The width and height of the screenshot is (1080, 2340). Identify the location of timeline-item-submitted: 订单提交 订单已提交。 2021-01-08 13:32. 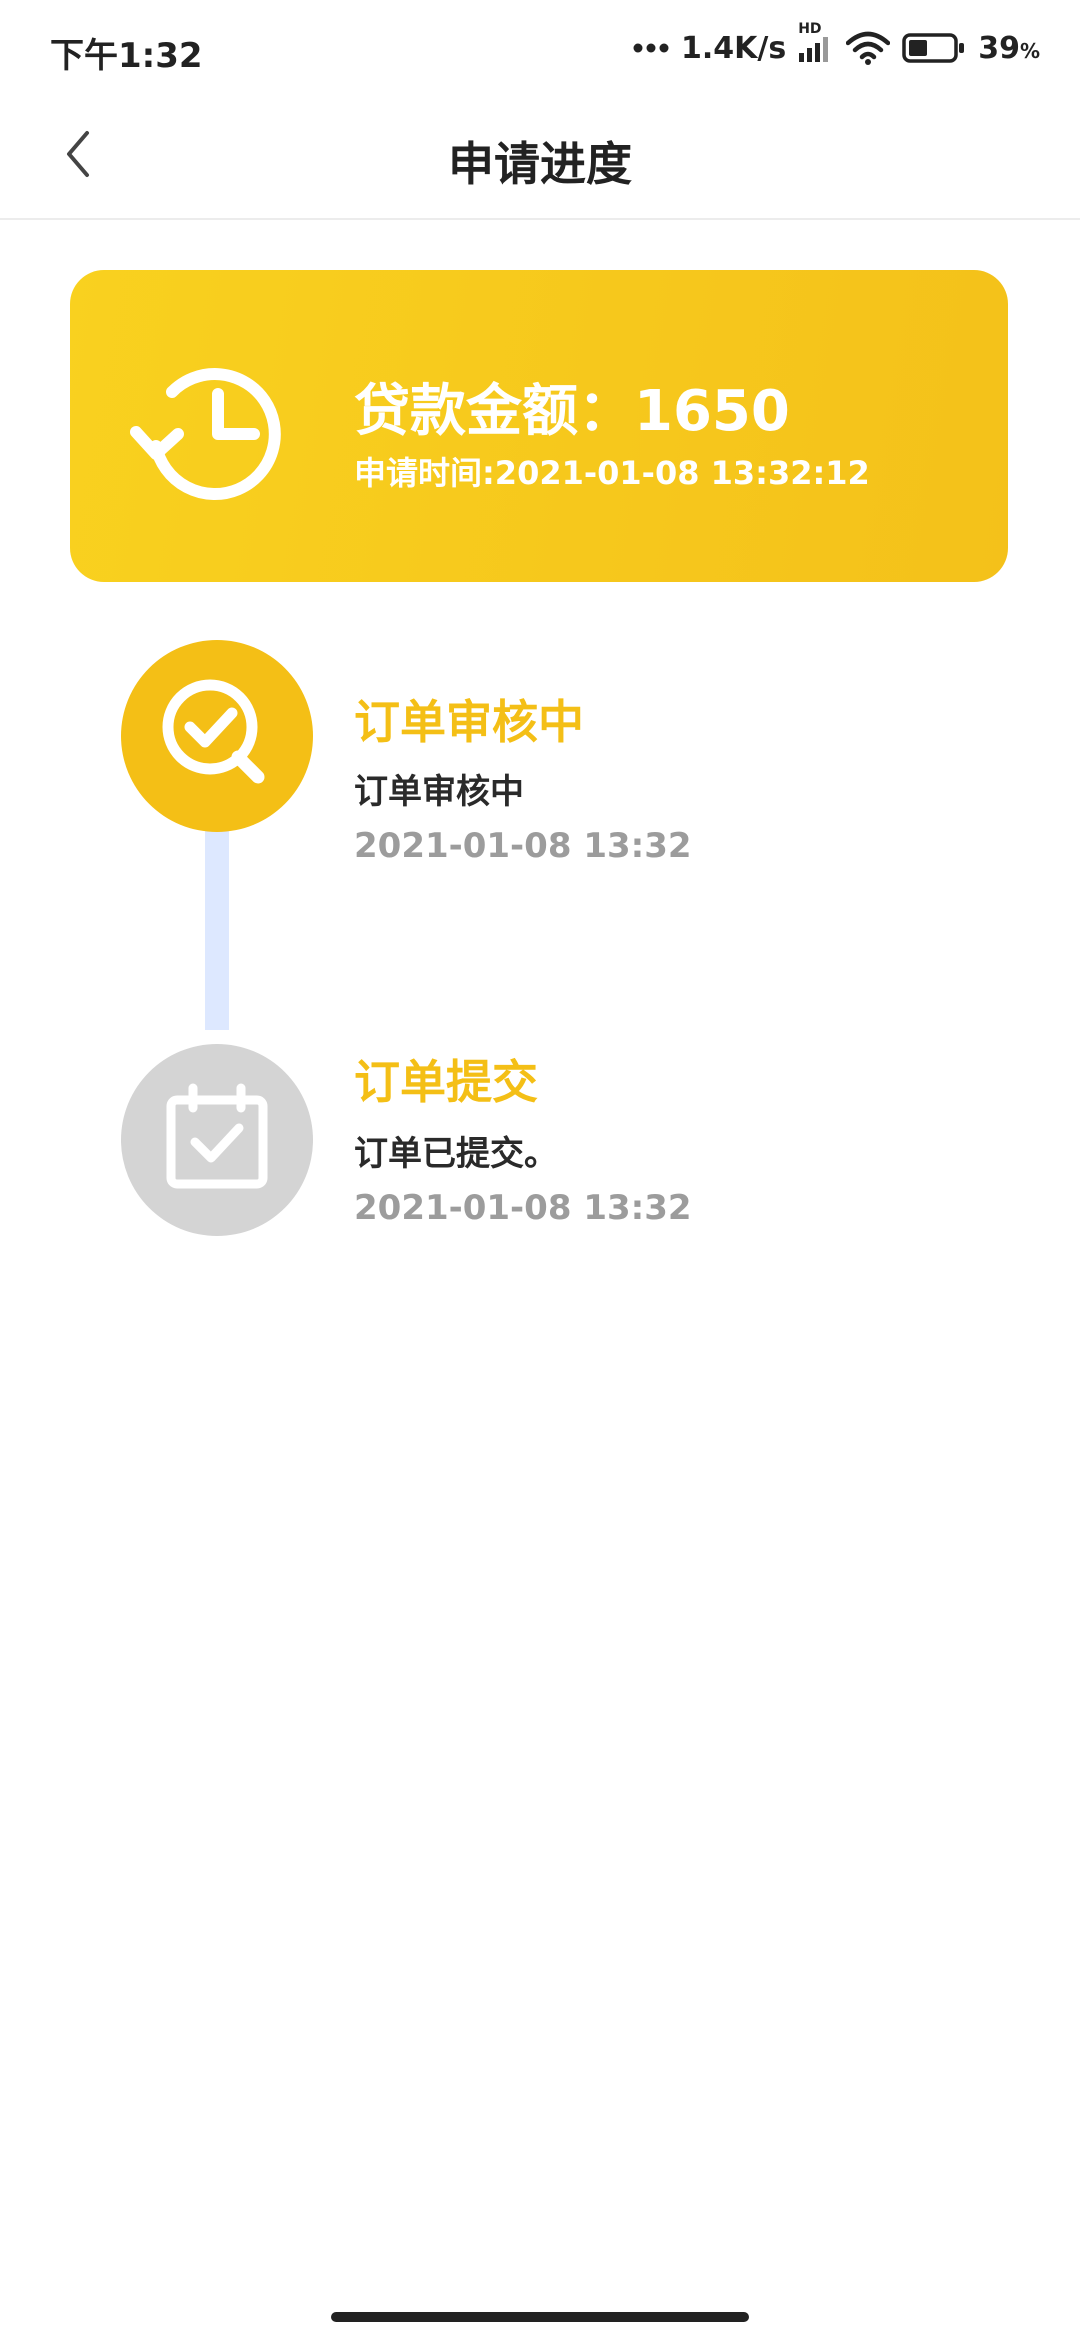
(540, 1145).